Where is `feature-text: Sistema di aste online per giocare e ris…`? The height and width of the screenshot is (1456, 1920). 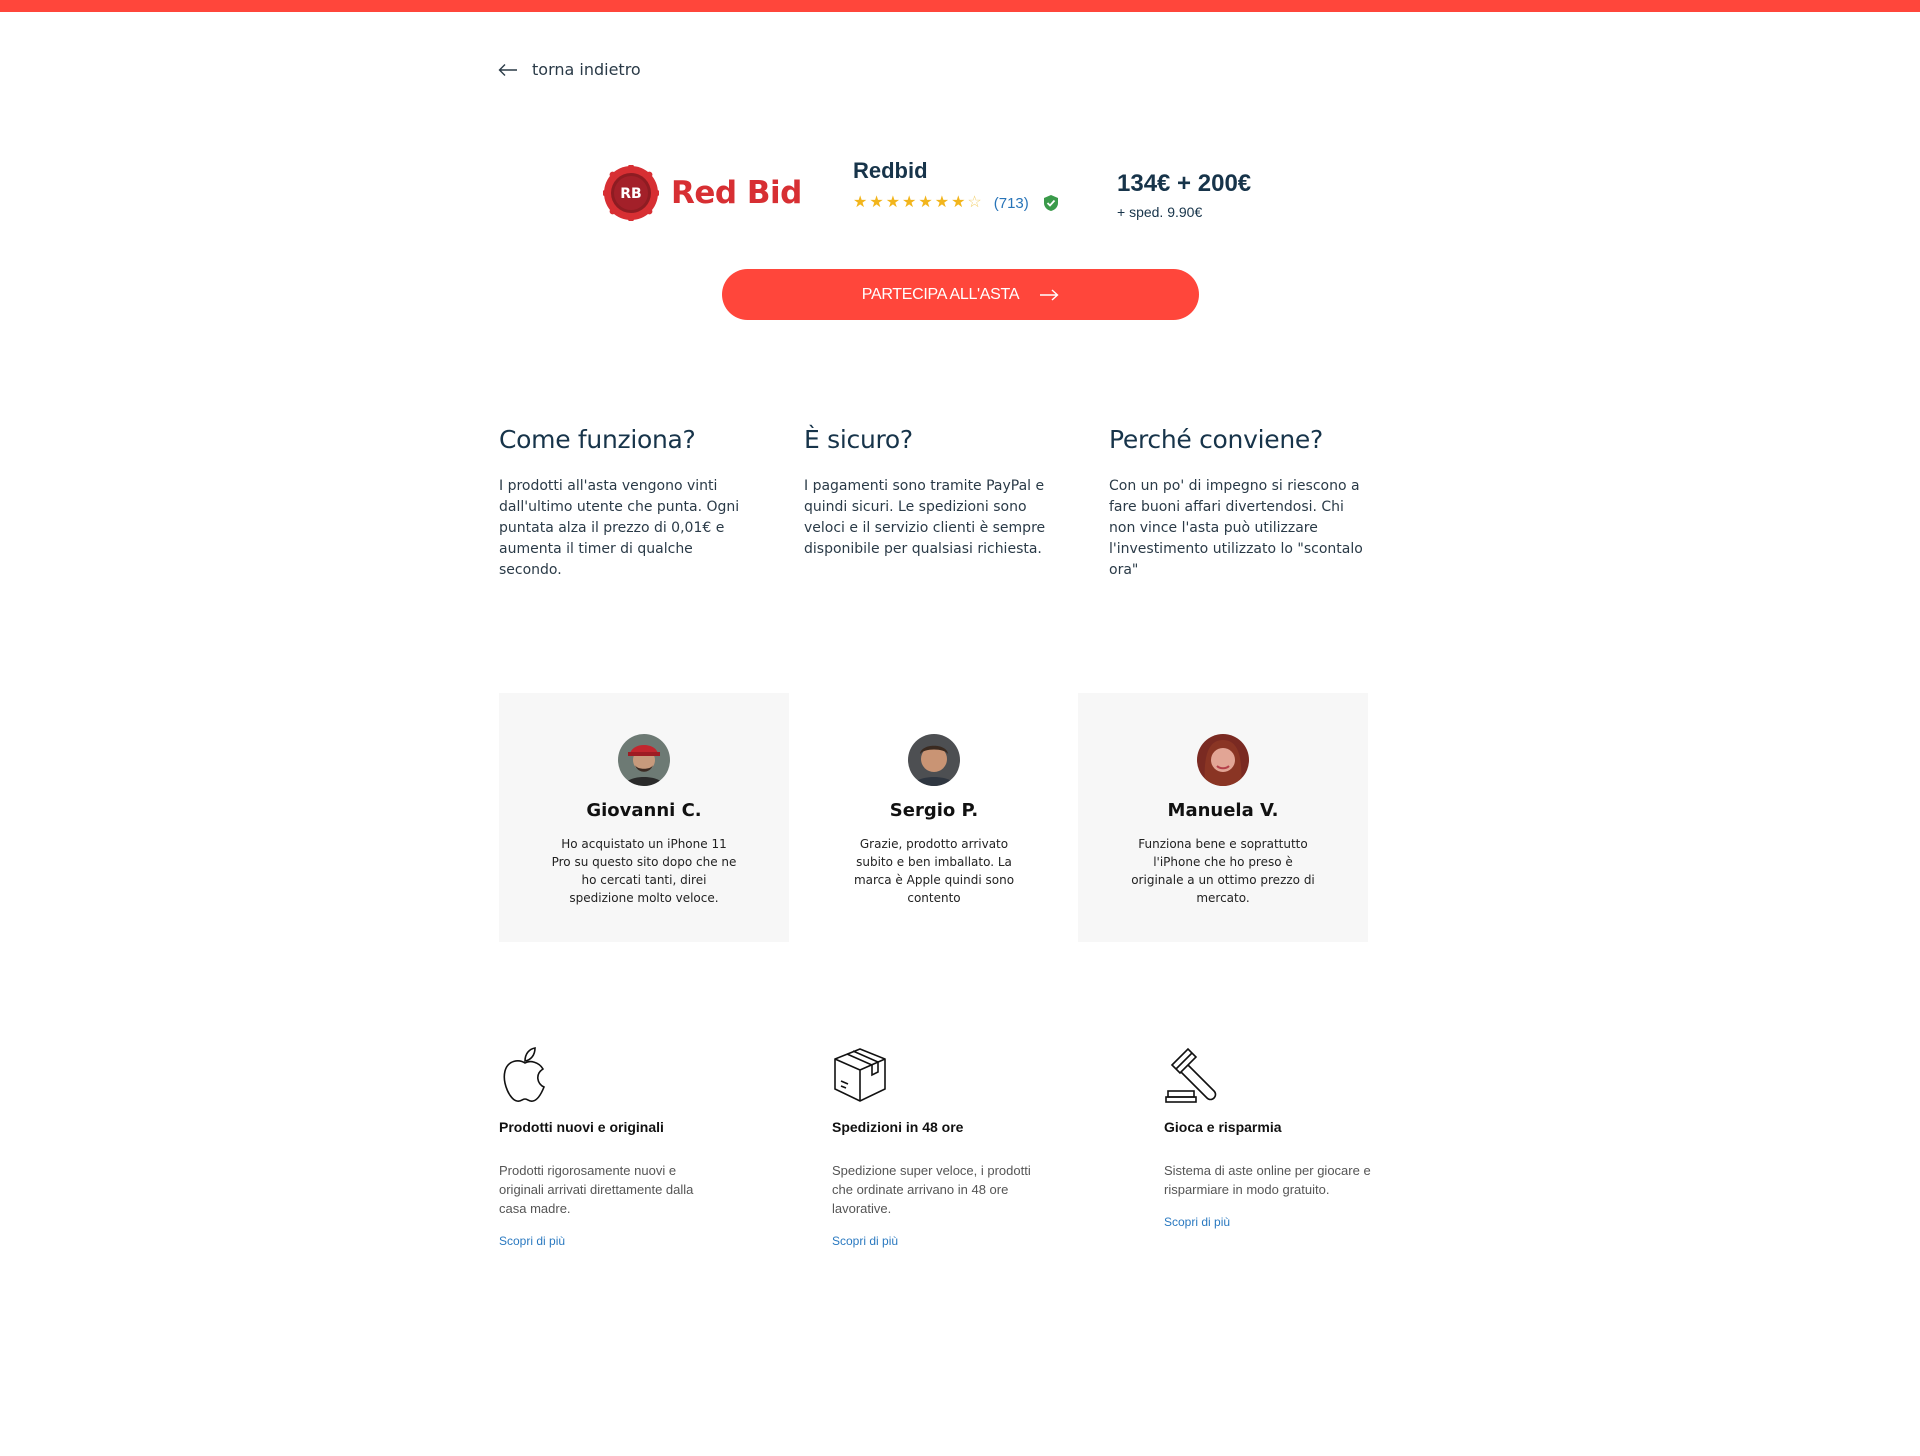 feature-text: Sistema di aste online per giocare e ris… is located at coordinates (1267, 1180).